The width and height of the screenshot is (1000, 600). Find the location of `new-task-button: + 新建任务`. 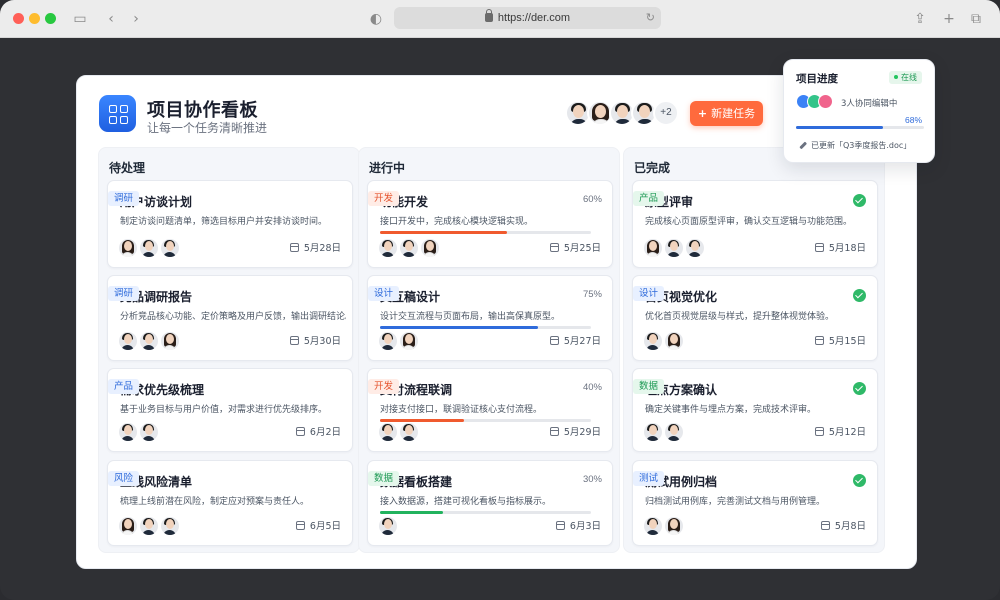

new-task-button: + 新建任务 is located at coordinates (726, 113).